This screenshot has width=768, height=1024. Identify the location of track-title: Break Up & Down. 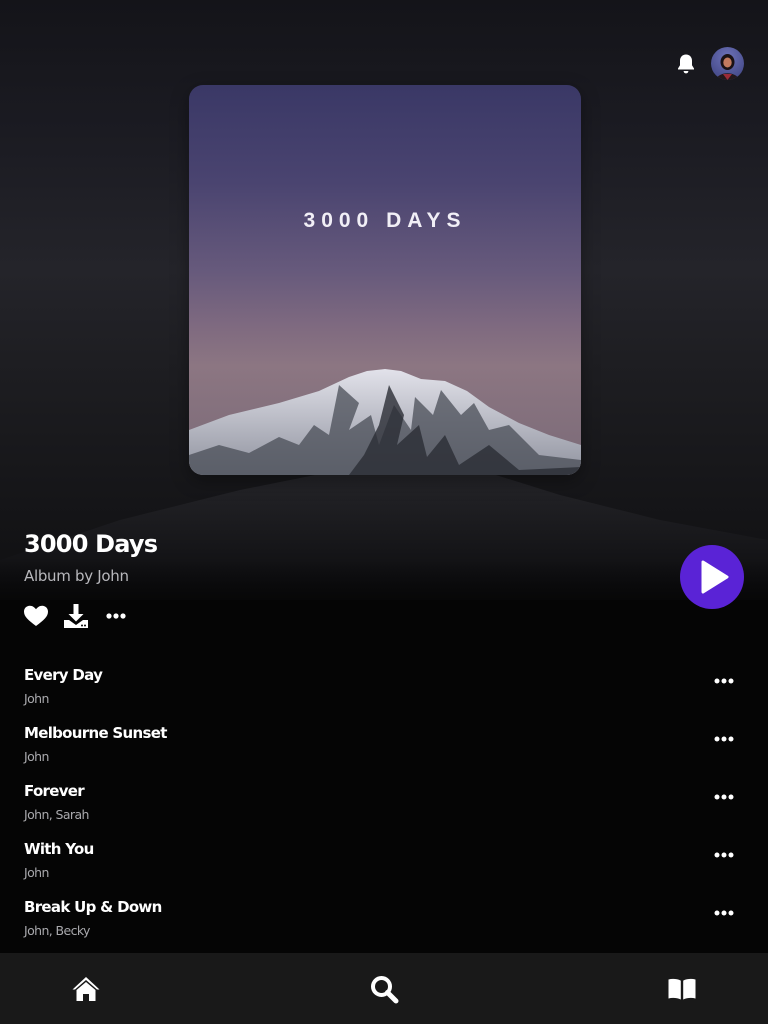
(93, 907).